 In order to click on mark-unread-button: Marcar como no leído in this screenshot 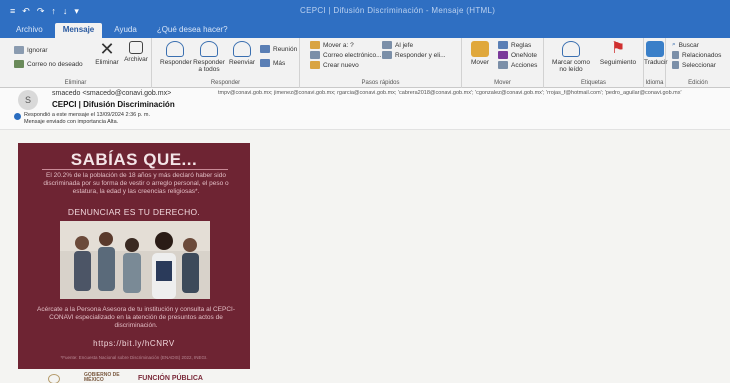, I will do `click(571, 57)`.